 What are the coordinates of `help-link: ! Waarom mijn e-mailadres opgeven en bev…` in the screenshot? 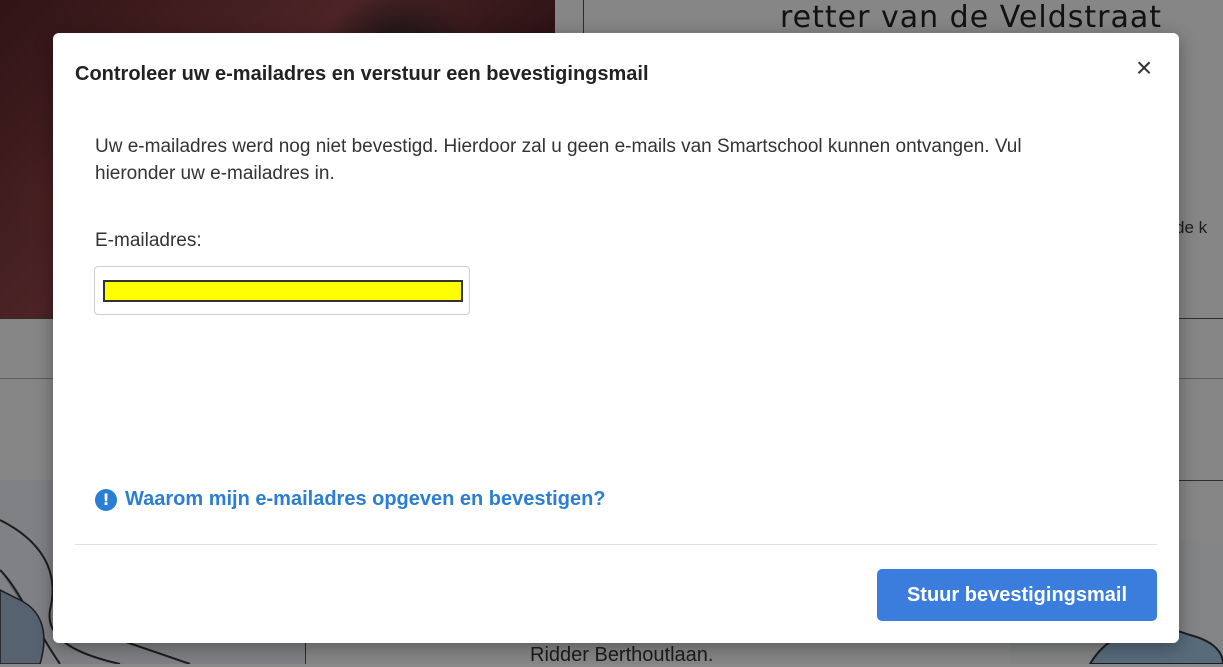 It's located at (350, 499).